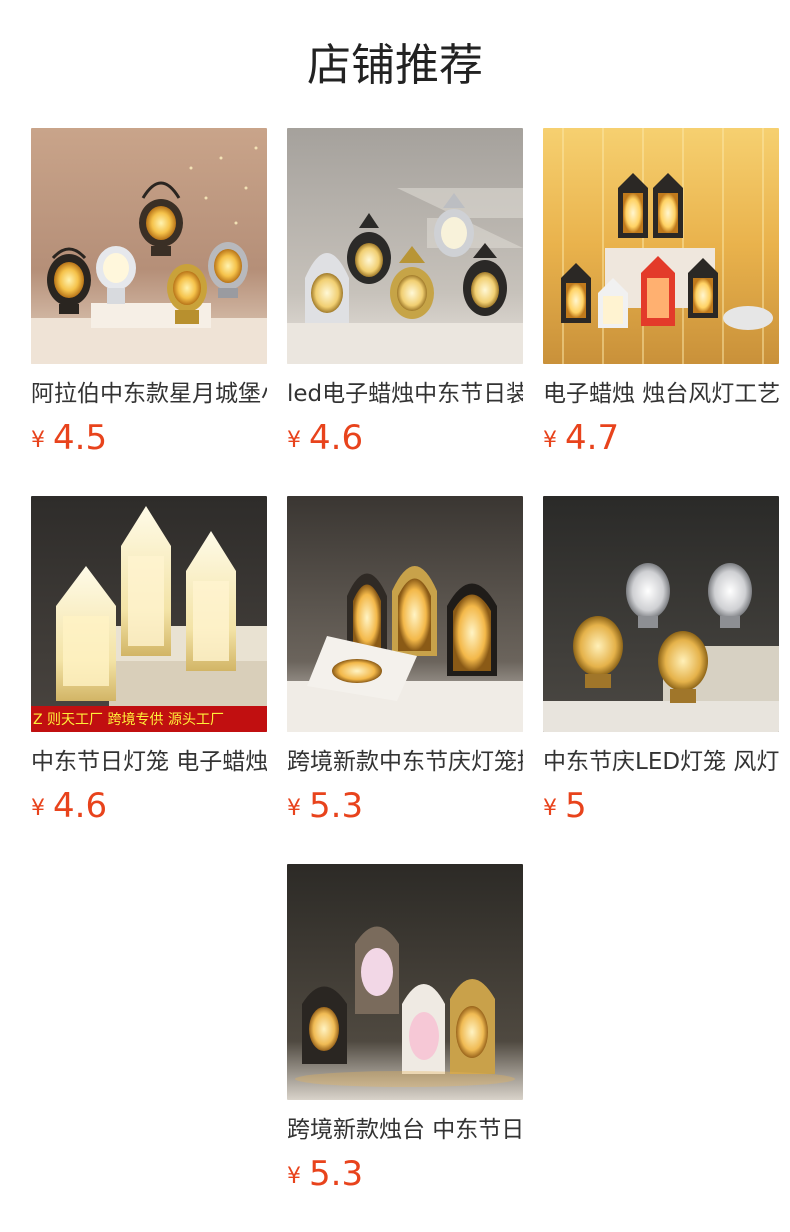 This screenshot has height=1232, width=790. I want to click on product-card: 跨境新款中东节庆灯笼摆件 ¥5.3, so click(405, 664).